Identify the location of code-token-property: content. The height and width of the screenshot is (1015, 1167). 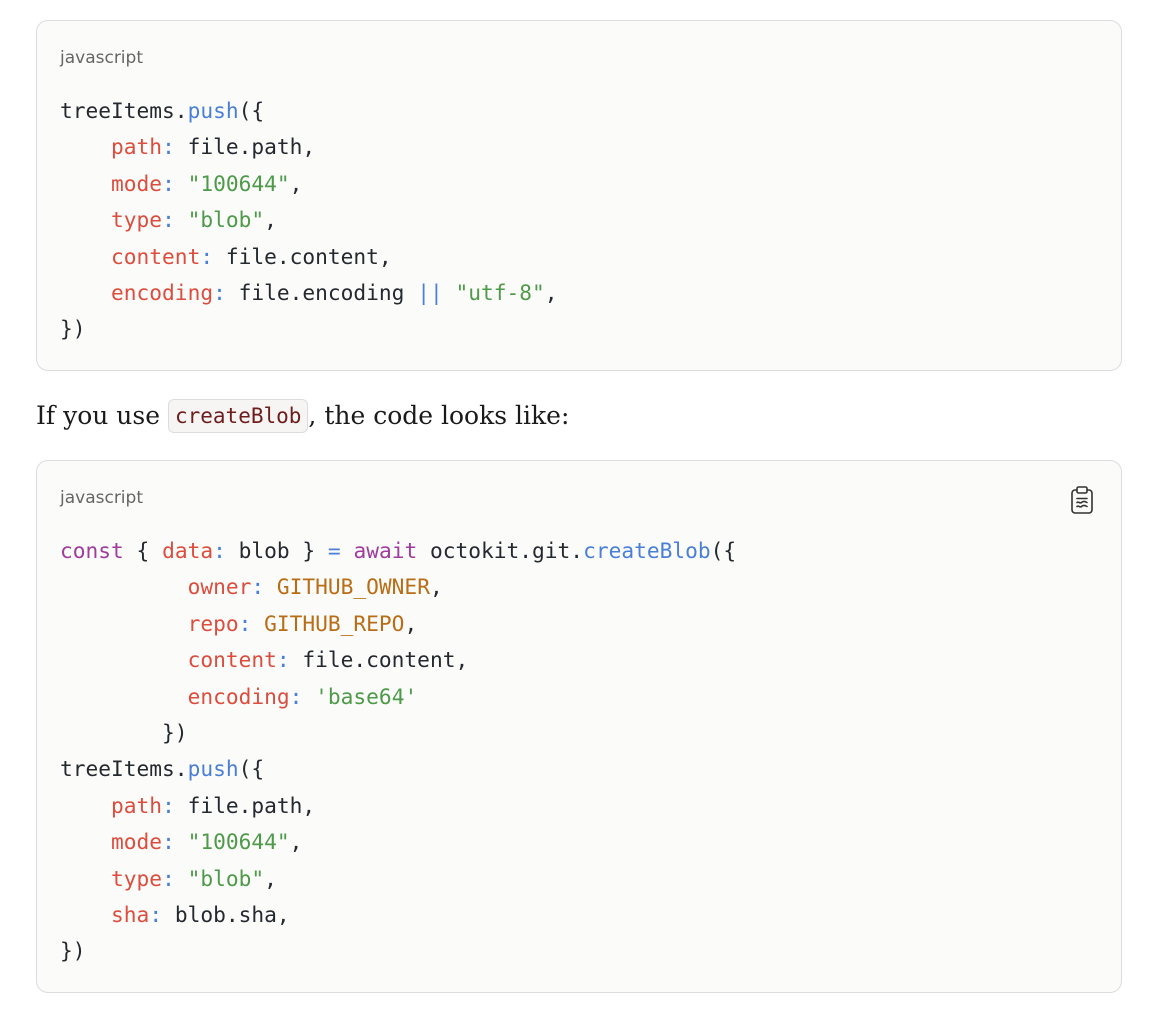
(156, 256).